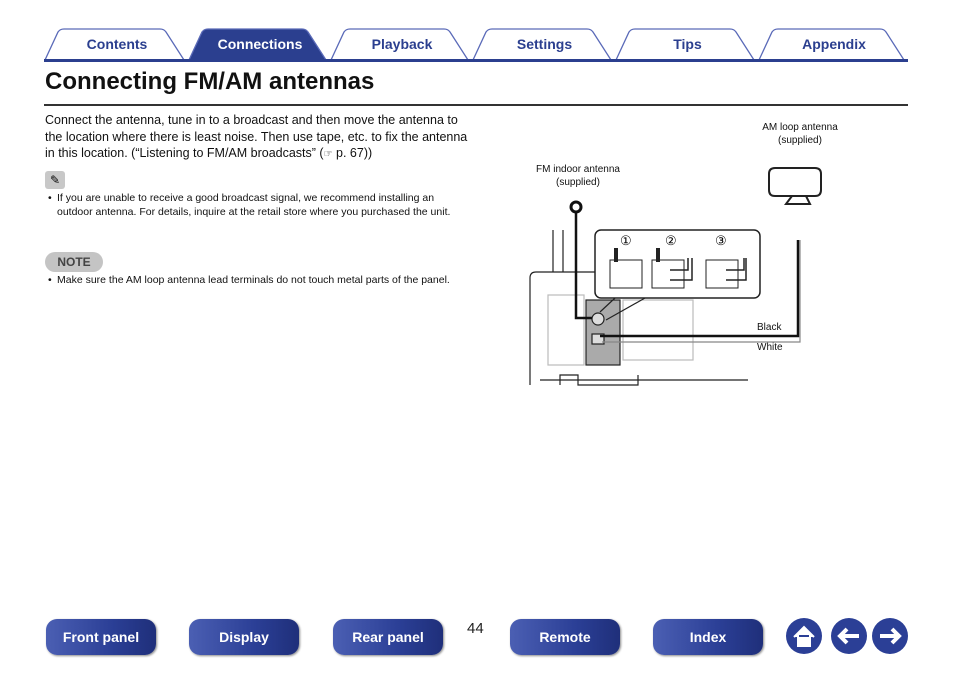 Image resolution: width=954 pixels, height=673 pixels. Describe the element at coordinates (354, 153) in the screenshot. I see `page-reference-link: p. 67))` at that location.